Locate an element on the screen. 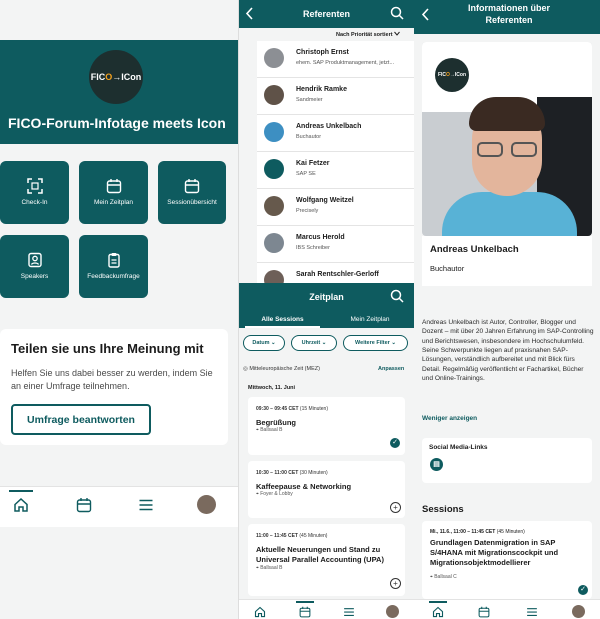 The height and width of the screenshot is (619, 600). feedback-heading: Teilen sie uns Ihre Meinung mit is located at coordinates (107, 348).